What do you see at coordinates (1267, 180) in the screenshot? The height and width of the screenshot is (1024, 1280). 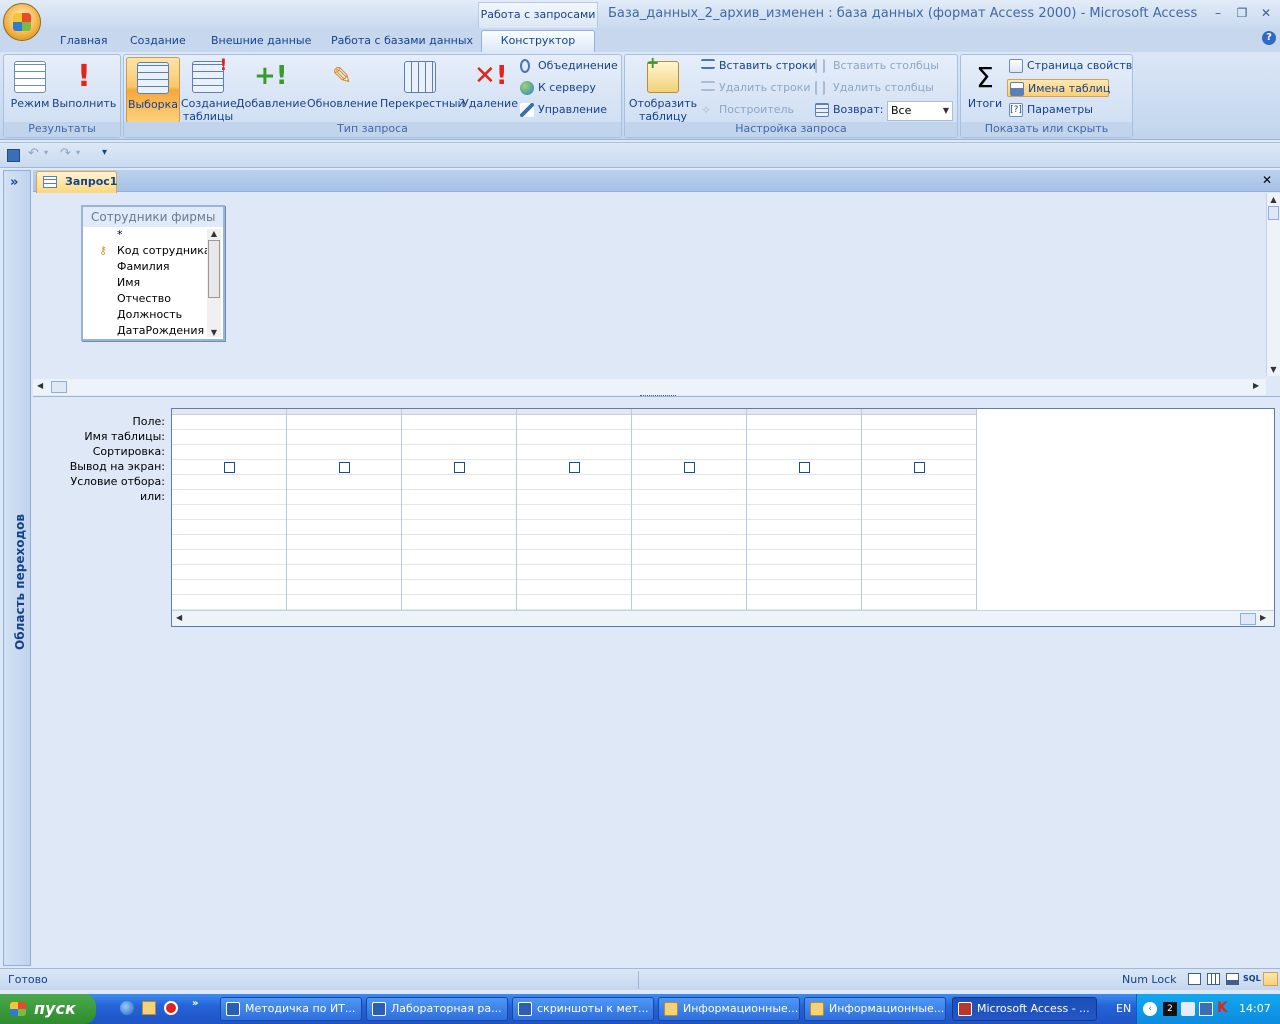 I see `close-document-button: ✕` at bounding box center [1267, 180].